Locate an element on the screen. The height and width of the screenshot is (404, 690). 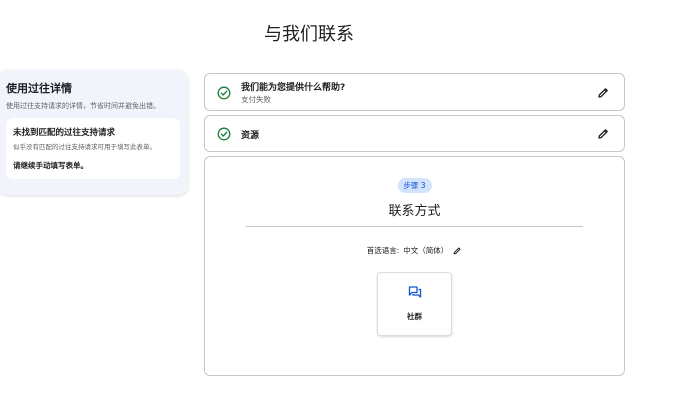
step-label: 资源 is located at coordinates (250, 136).